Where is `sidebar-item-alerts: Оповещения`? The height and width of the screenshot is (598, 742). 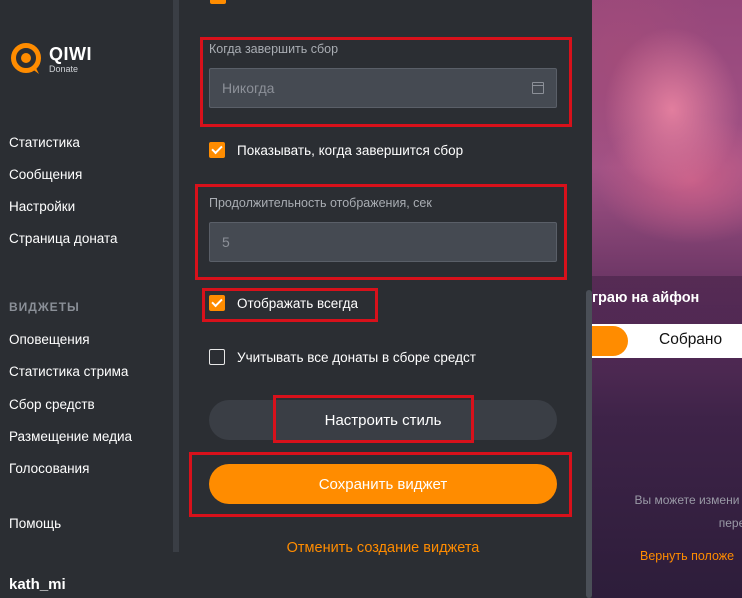 sidebar-item-alerts: Оповещения is located at coordinates (49, 339).